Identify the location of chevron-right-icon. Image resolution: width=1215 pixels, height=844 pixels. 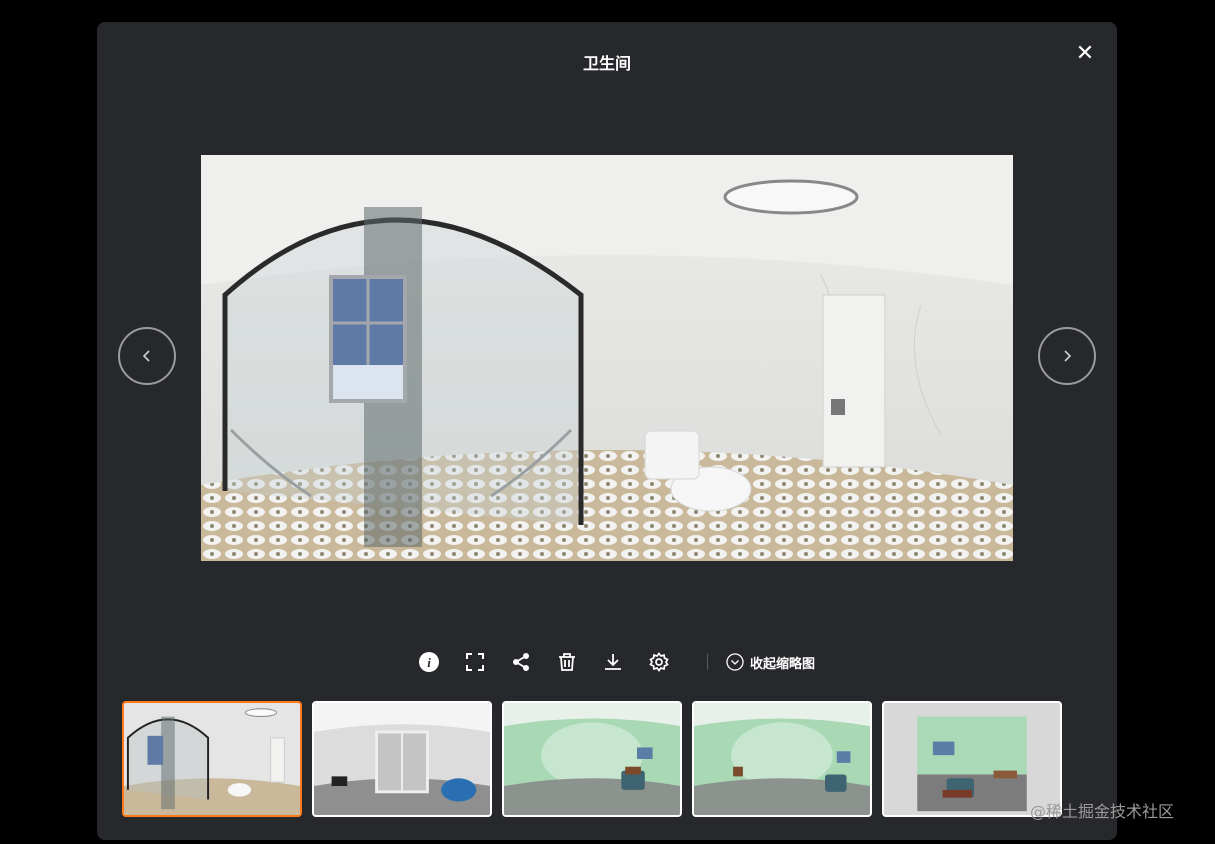
(1068, 356).